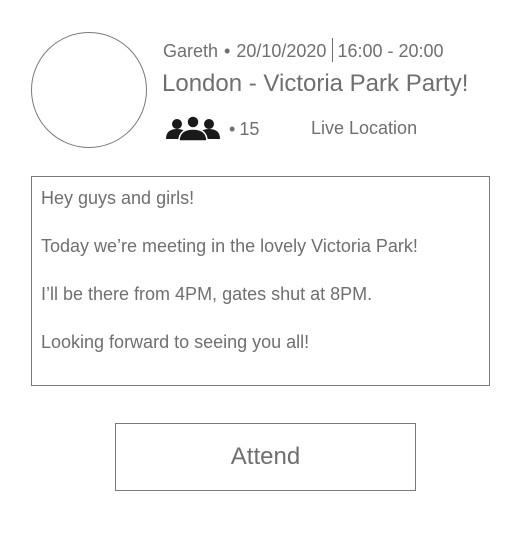  Describe the element at coordinates (315, 83) in the screenshot. I see `event-title: London - Victoria Park Party!` at that location.